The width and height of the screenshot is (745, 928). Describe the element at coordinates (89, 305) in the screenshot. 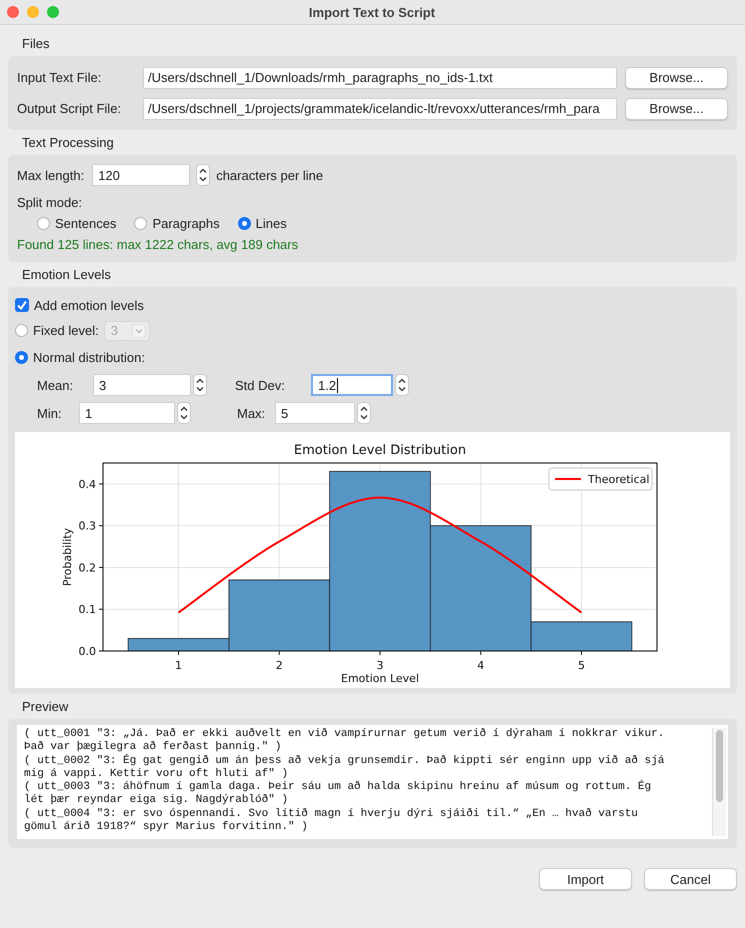

I see `checkbox-label: Add emotion levels` at that location.